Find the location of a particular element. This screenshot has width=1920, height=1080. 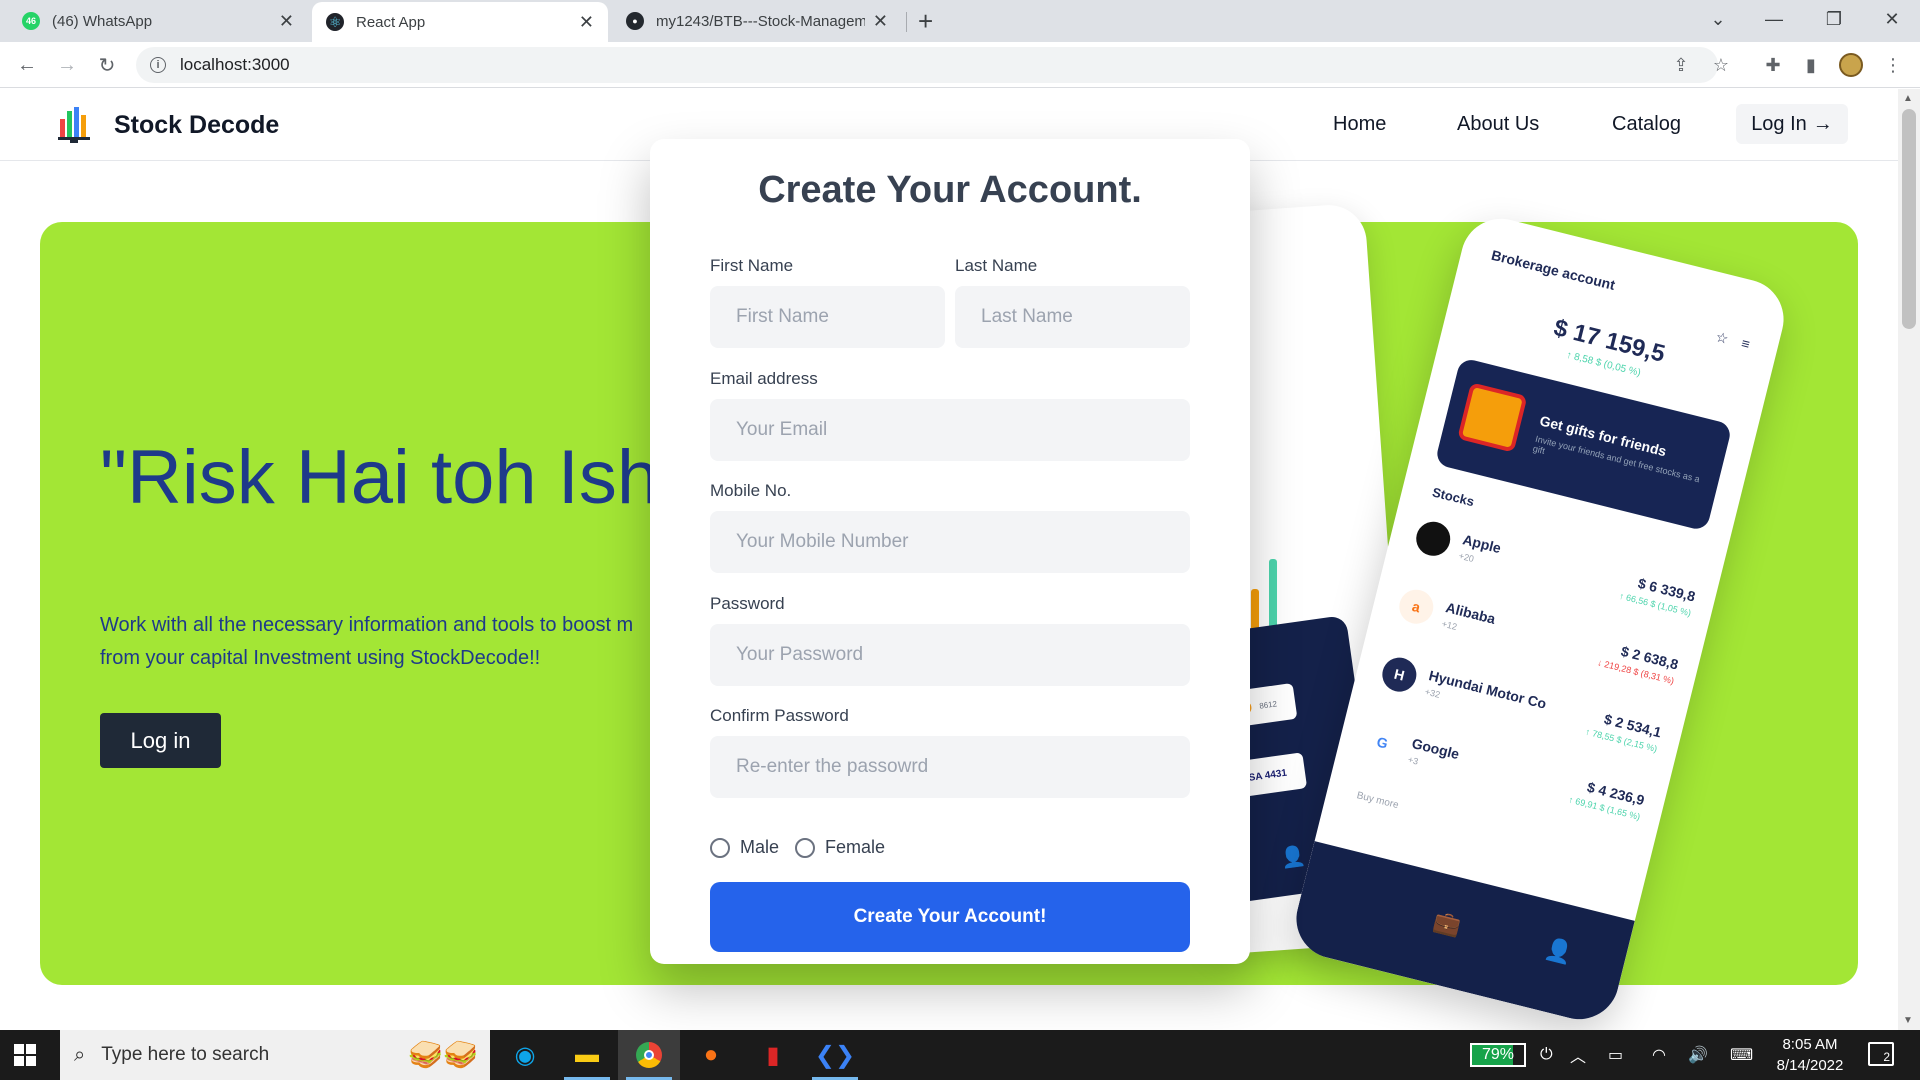

github-icon: ● is located at coordinates (635, 21).